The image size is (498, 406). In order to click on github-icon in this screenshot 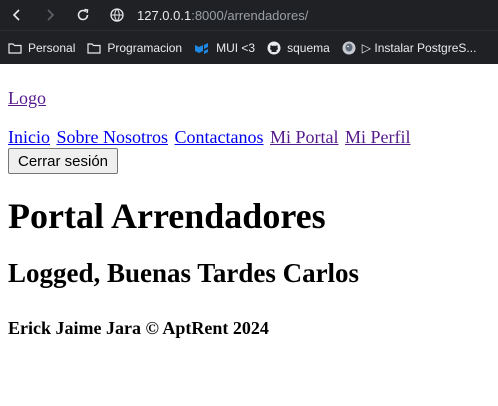, I will do `click(274, 47)`.